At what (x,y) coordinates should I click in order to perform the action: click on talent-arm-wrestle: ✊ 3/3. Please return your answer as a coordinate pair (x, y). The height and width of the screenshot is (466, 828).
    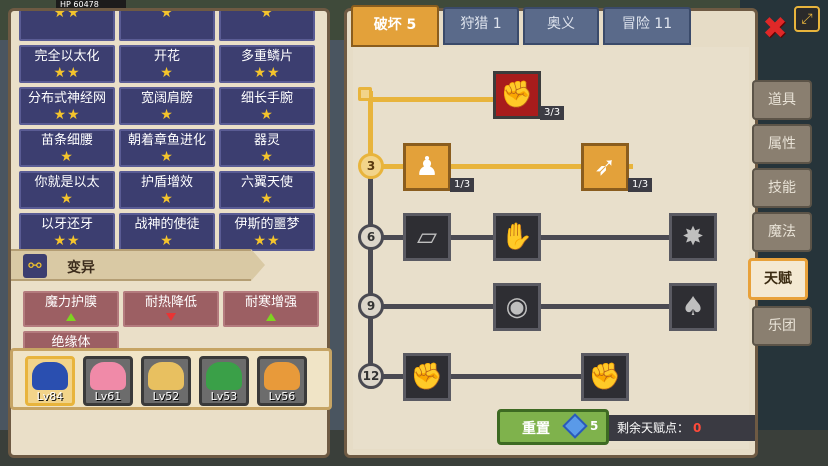
    Looking at the image, I should click on (529, 95).